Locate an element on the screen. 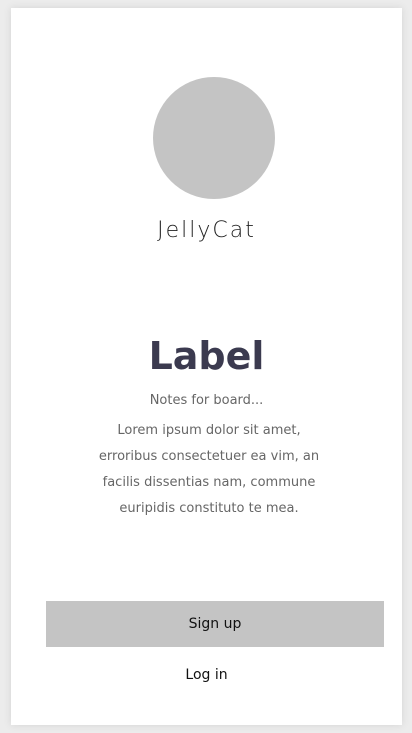 The width and height of the screenshot is (412, 733). app-name: JellyCat is located at coordinates (206, 230).